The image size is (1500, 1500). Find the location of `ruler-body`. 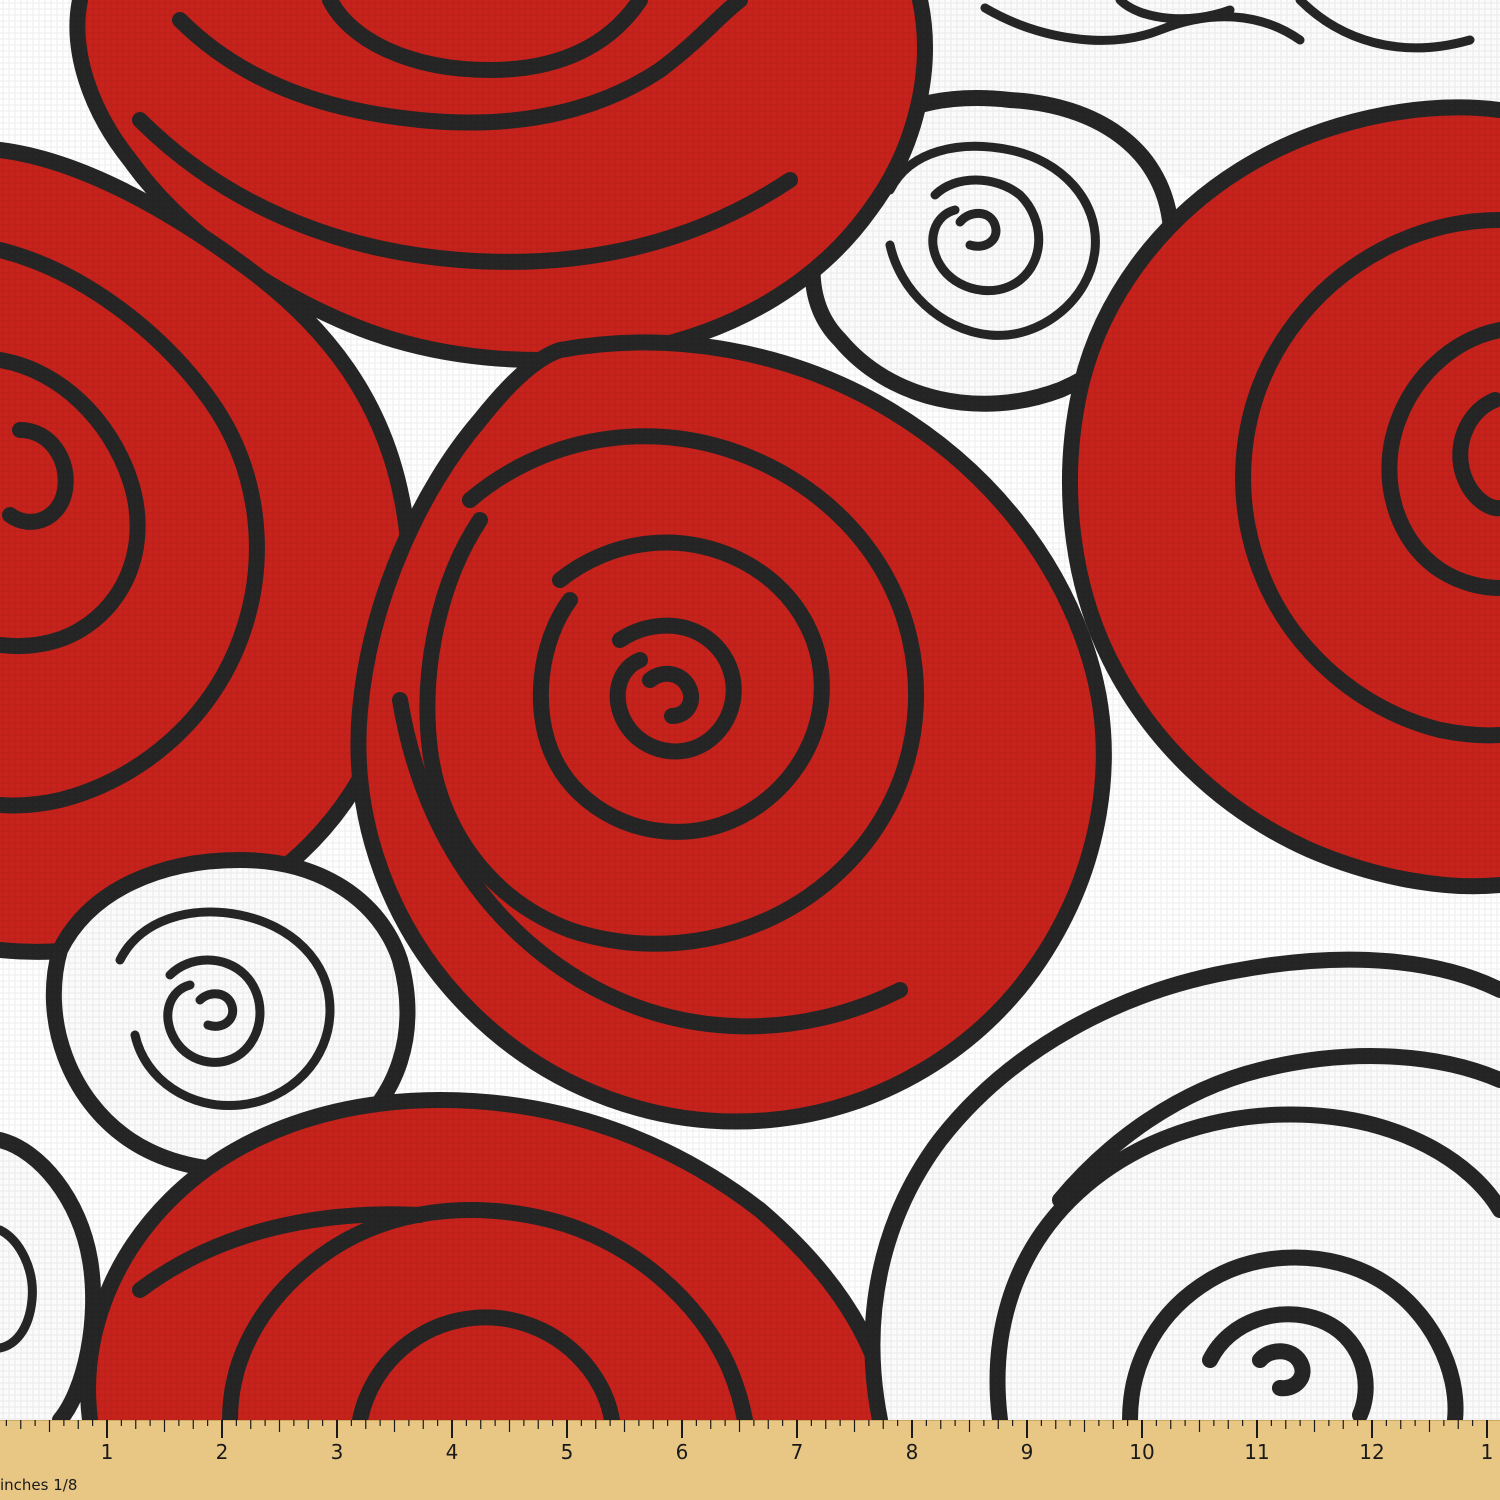

ruler-body is located at coordinates (750, 1460).